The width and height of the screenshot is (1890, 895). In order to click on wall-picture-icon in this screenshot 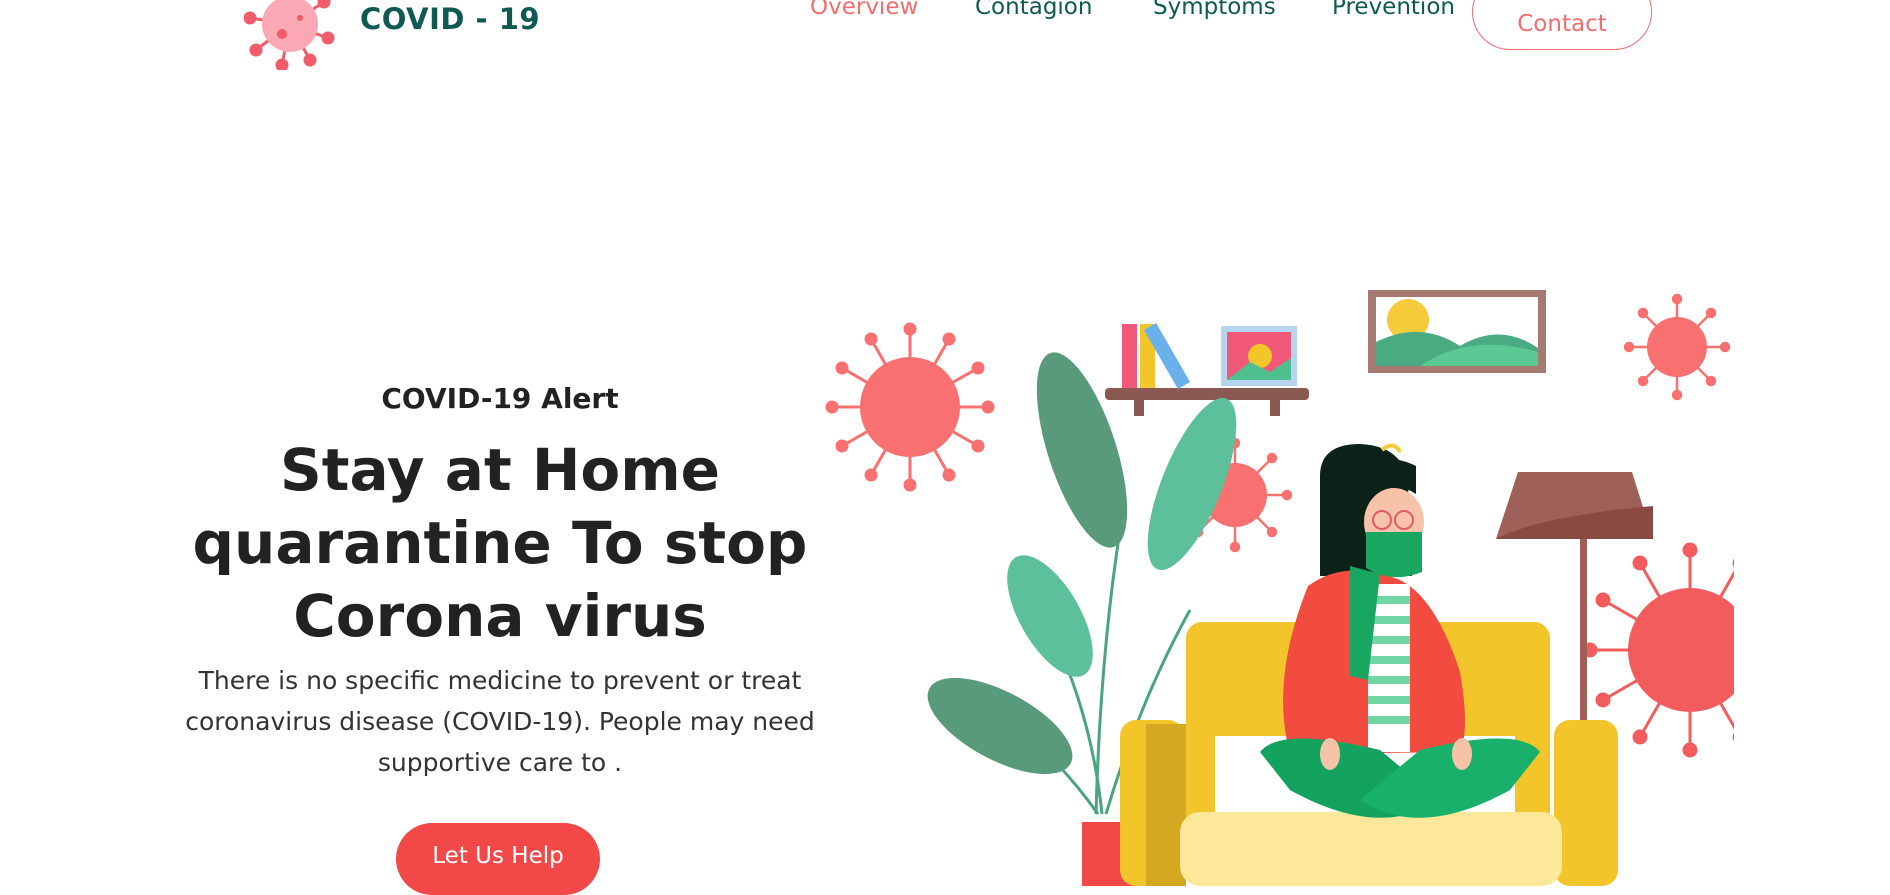, I will do `click(1457, 331)`.